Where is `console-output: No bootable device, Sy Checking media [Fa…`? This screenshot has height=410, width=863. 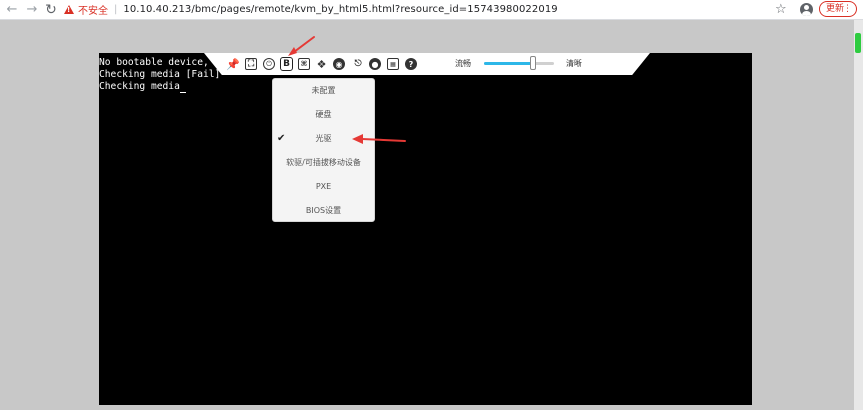 console-output: No bootable device, Sy Checking media [Fa… is located at coordinates (162, 75).